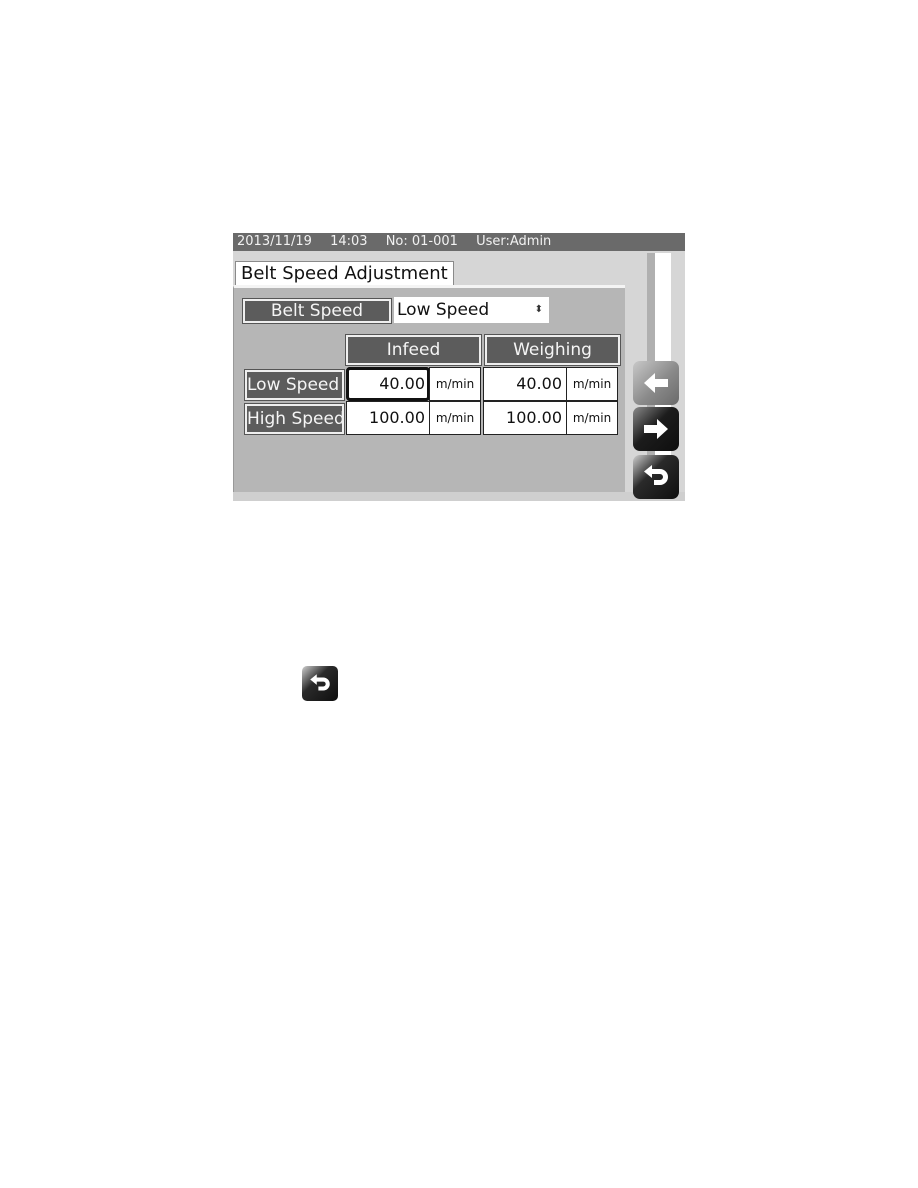  What do you see at coordinates (294, 385) in the screenshot?
I see `row-label-low-speed: Low Speed` at bounding box center [294, 385].